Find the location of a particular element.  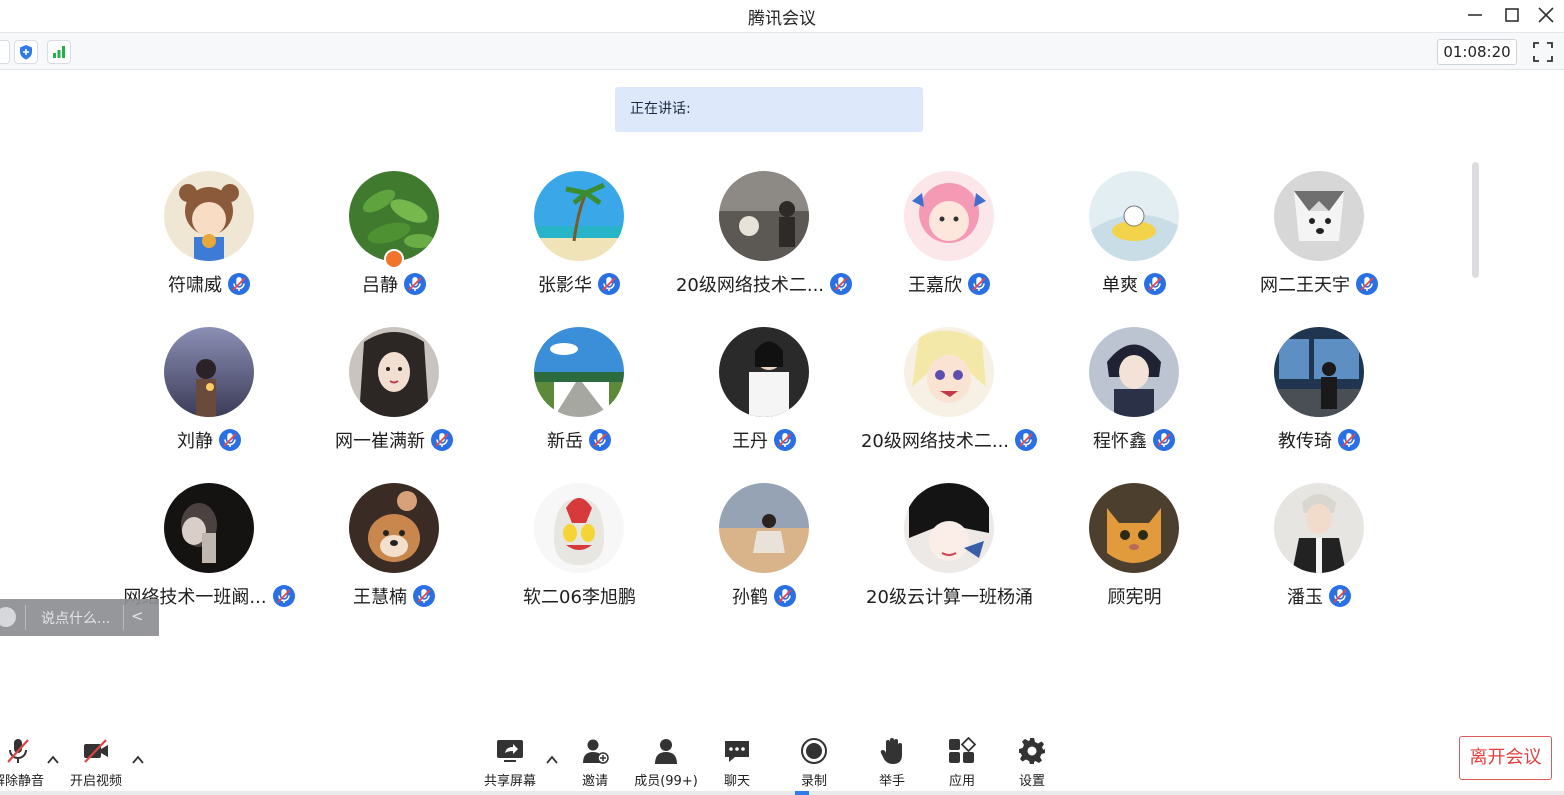

share-screen-button: 共享屏幕 is located at coordinates (510, 766).